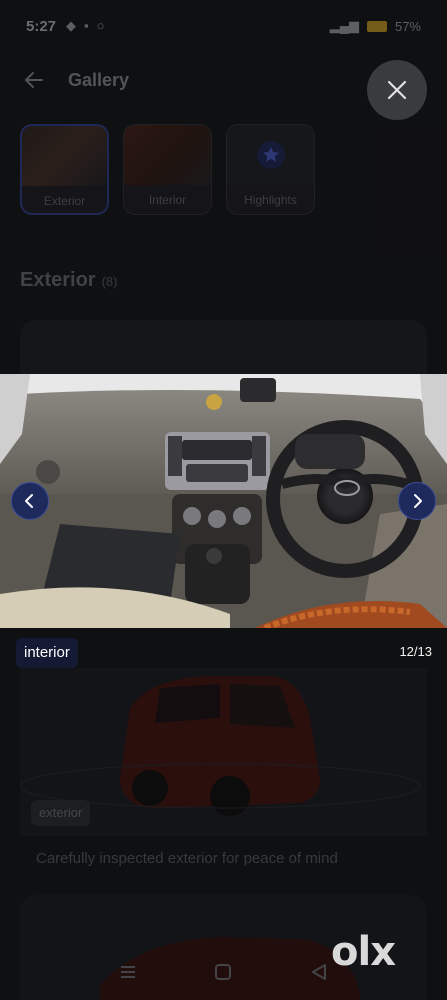 Image resolution: width=447 pixels, height=1000 pixels. I want to click on chevron-right-icon, so click(418, 501).